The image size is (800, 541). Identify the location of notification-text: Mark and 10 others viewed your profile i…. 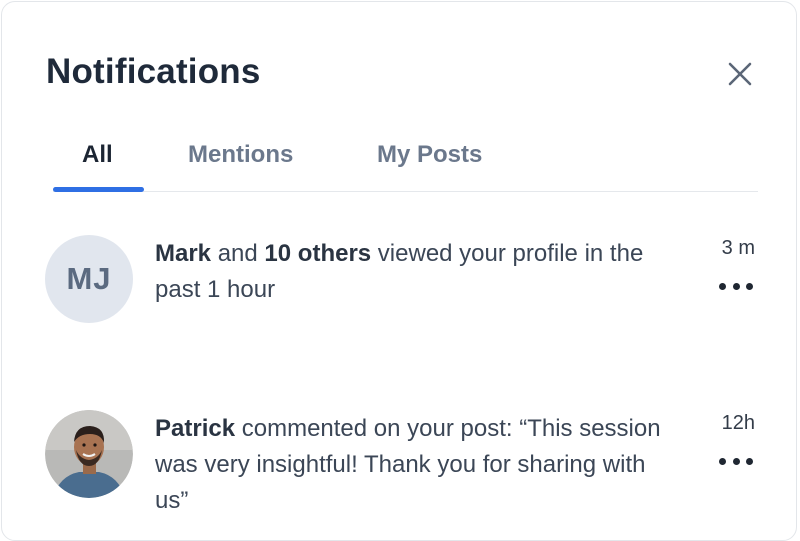
(415, 272).